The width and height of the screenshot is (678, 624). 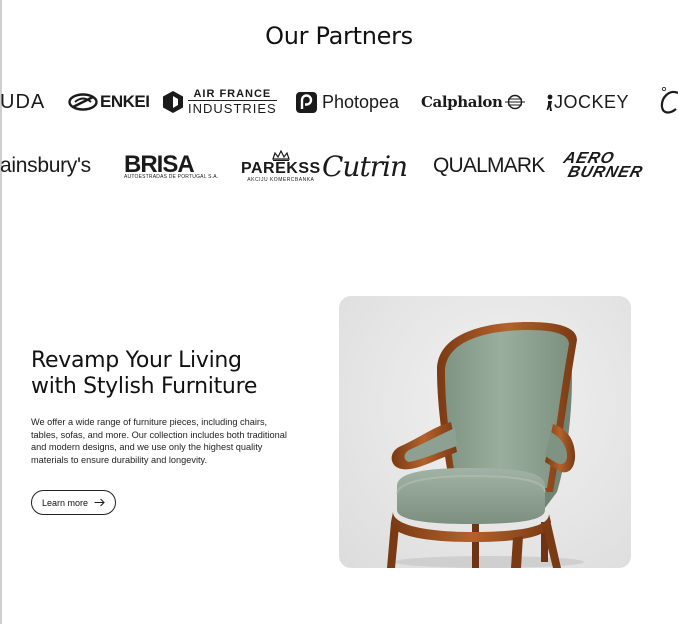 I want to click on air-france-wordmark: AIR FRANCE, so click(x=232, y=94).